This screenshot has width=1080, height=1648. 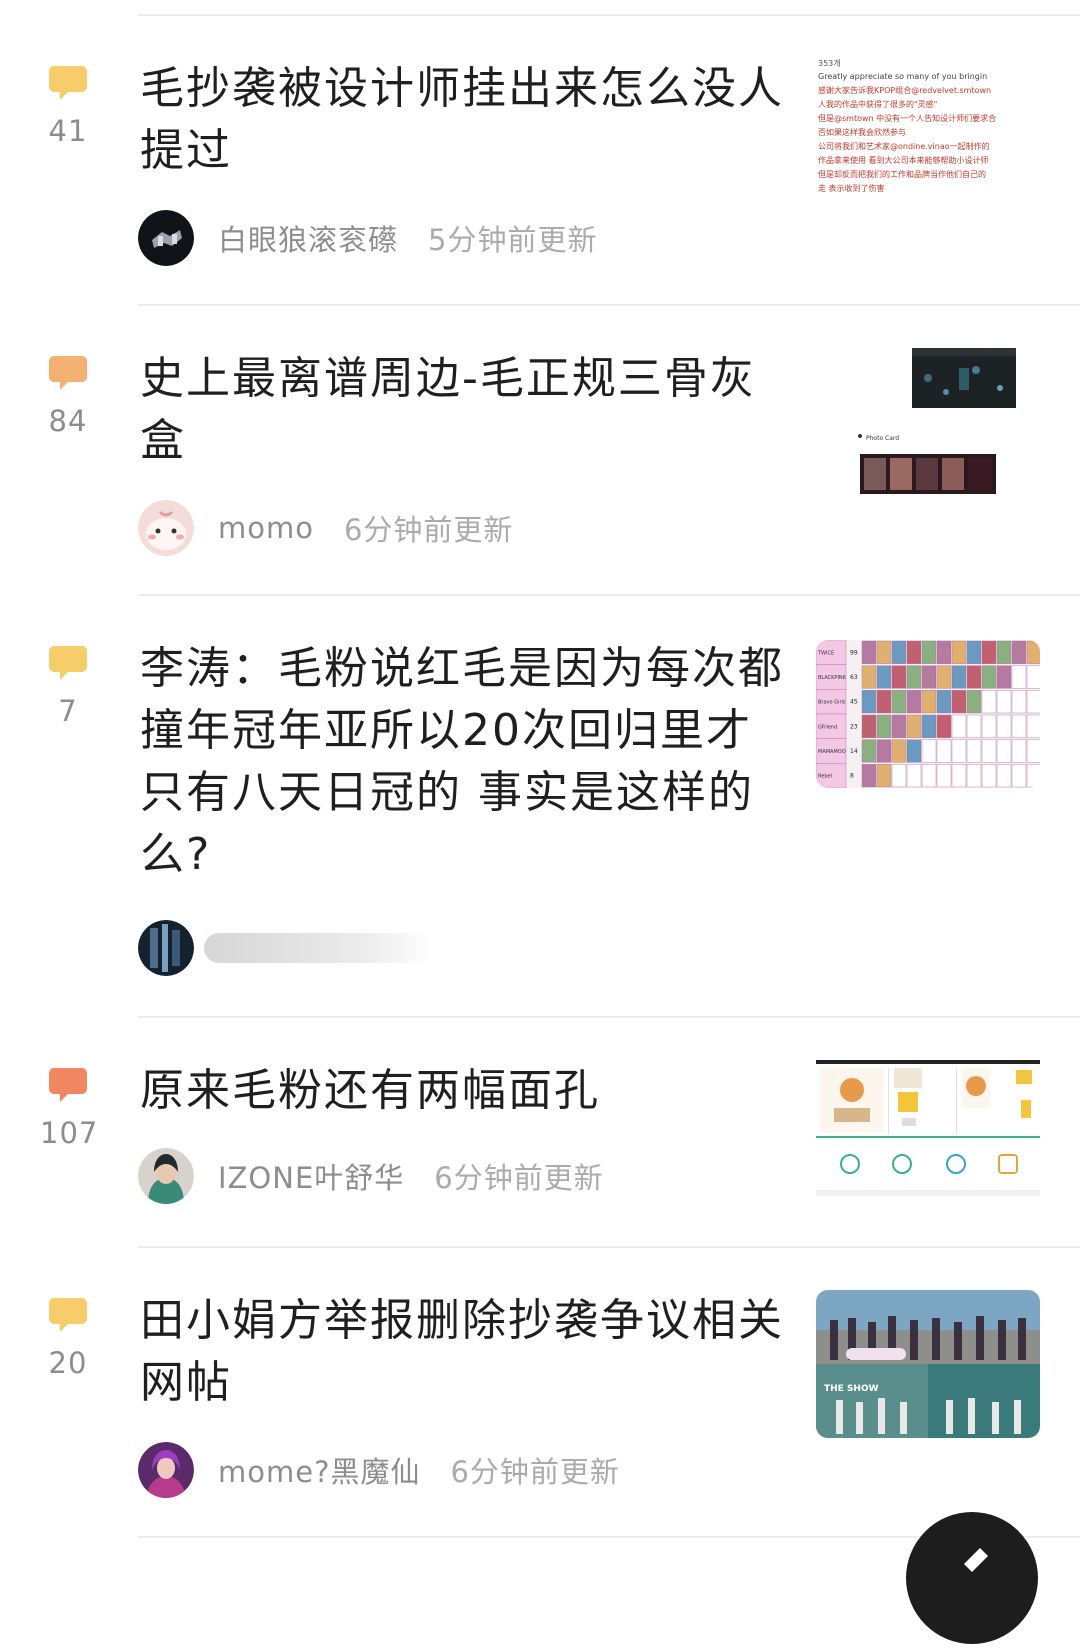 What do you see at coordinates (832, 678) in the screenshot?
I see `table-row-name: BLACKPINK` at bounding box center [832, 678].